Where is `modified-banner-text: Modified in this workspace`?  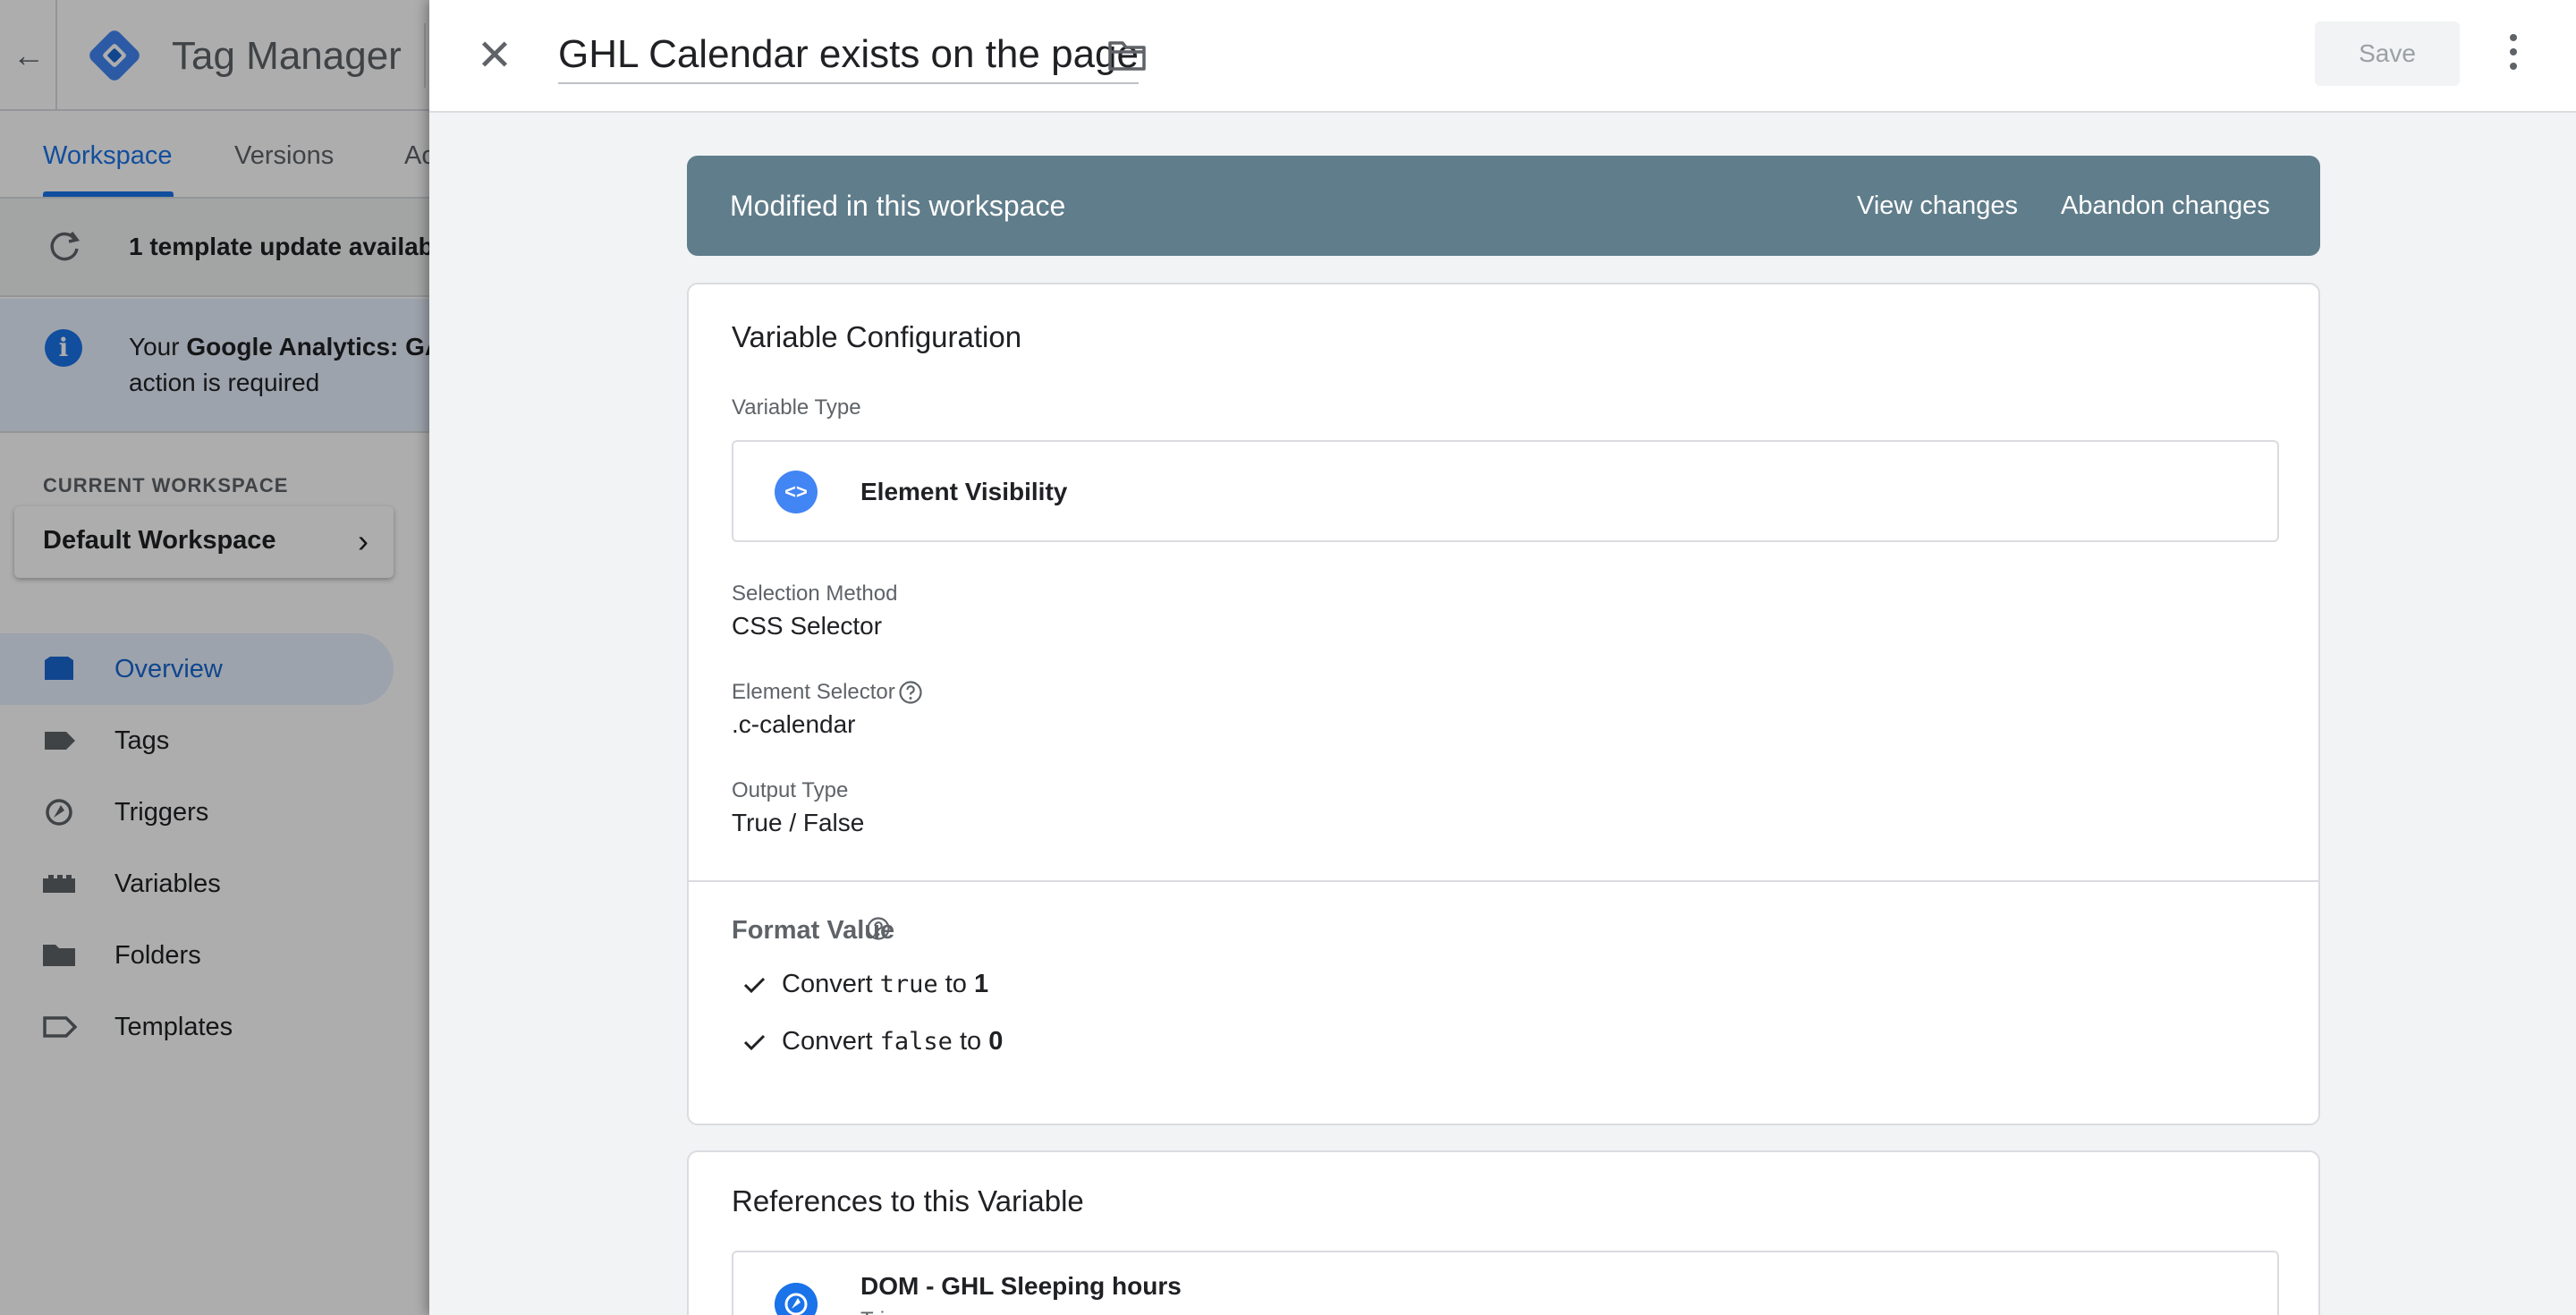
modified-banner-text: Modified in this workspace is located at coordinates (898, 206).